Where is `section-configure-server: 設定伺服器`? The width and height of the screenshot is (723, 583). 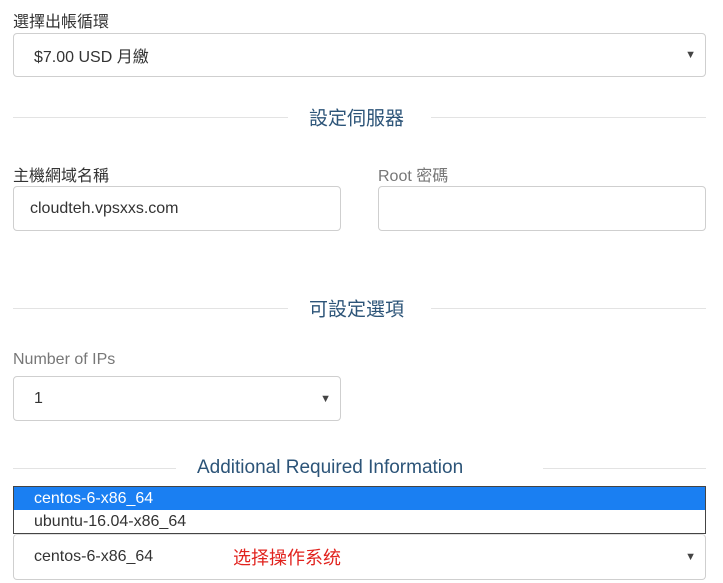
section-configure-server: 設定伺服器 is located at coordinates (359, 117).